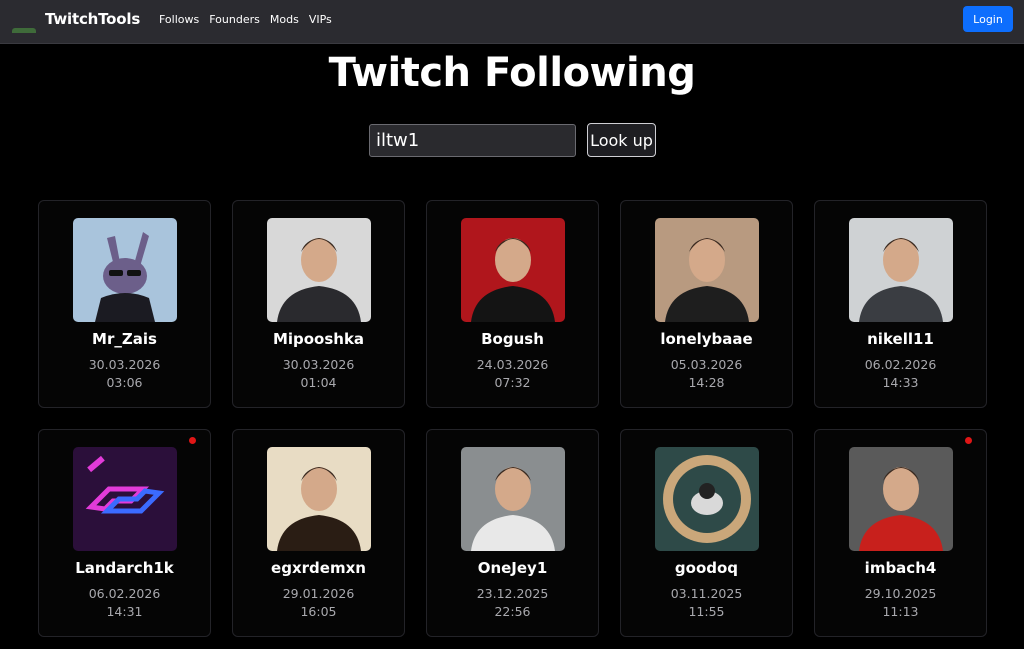 This screenshot has width=1024, height=649. What do you see at coordinates (320, 19) in the screenshot?
I see `nav-link-vips: VIPs` at bounding box center [320, 19].